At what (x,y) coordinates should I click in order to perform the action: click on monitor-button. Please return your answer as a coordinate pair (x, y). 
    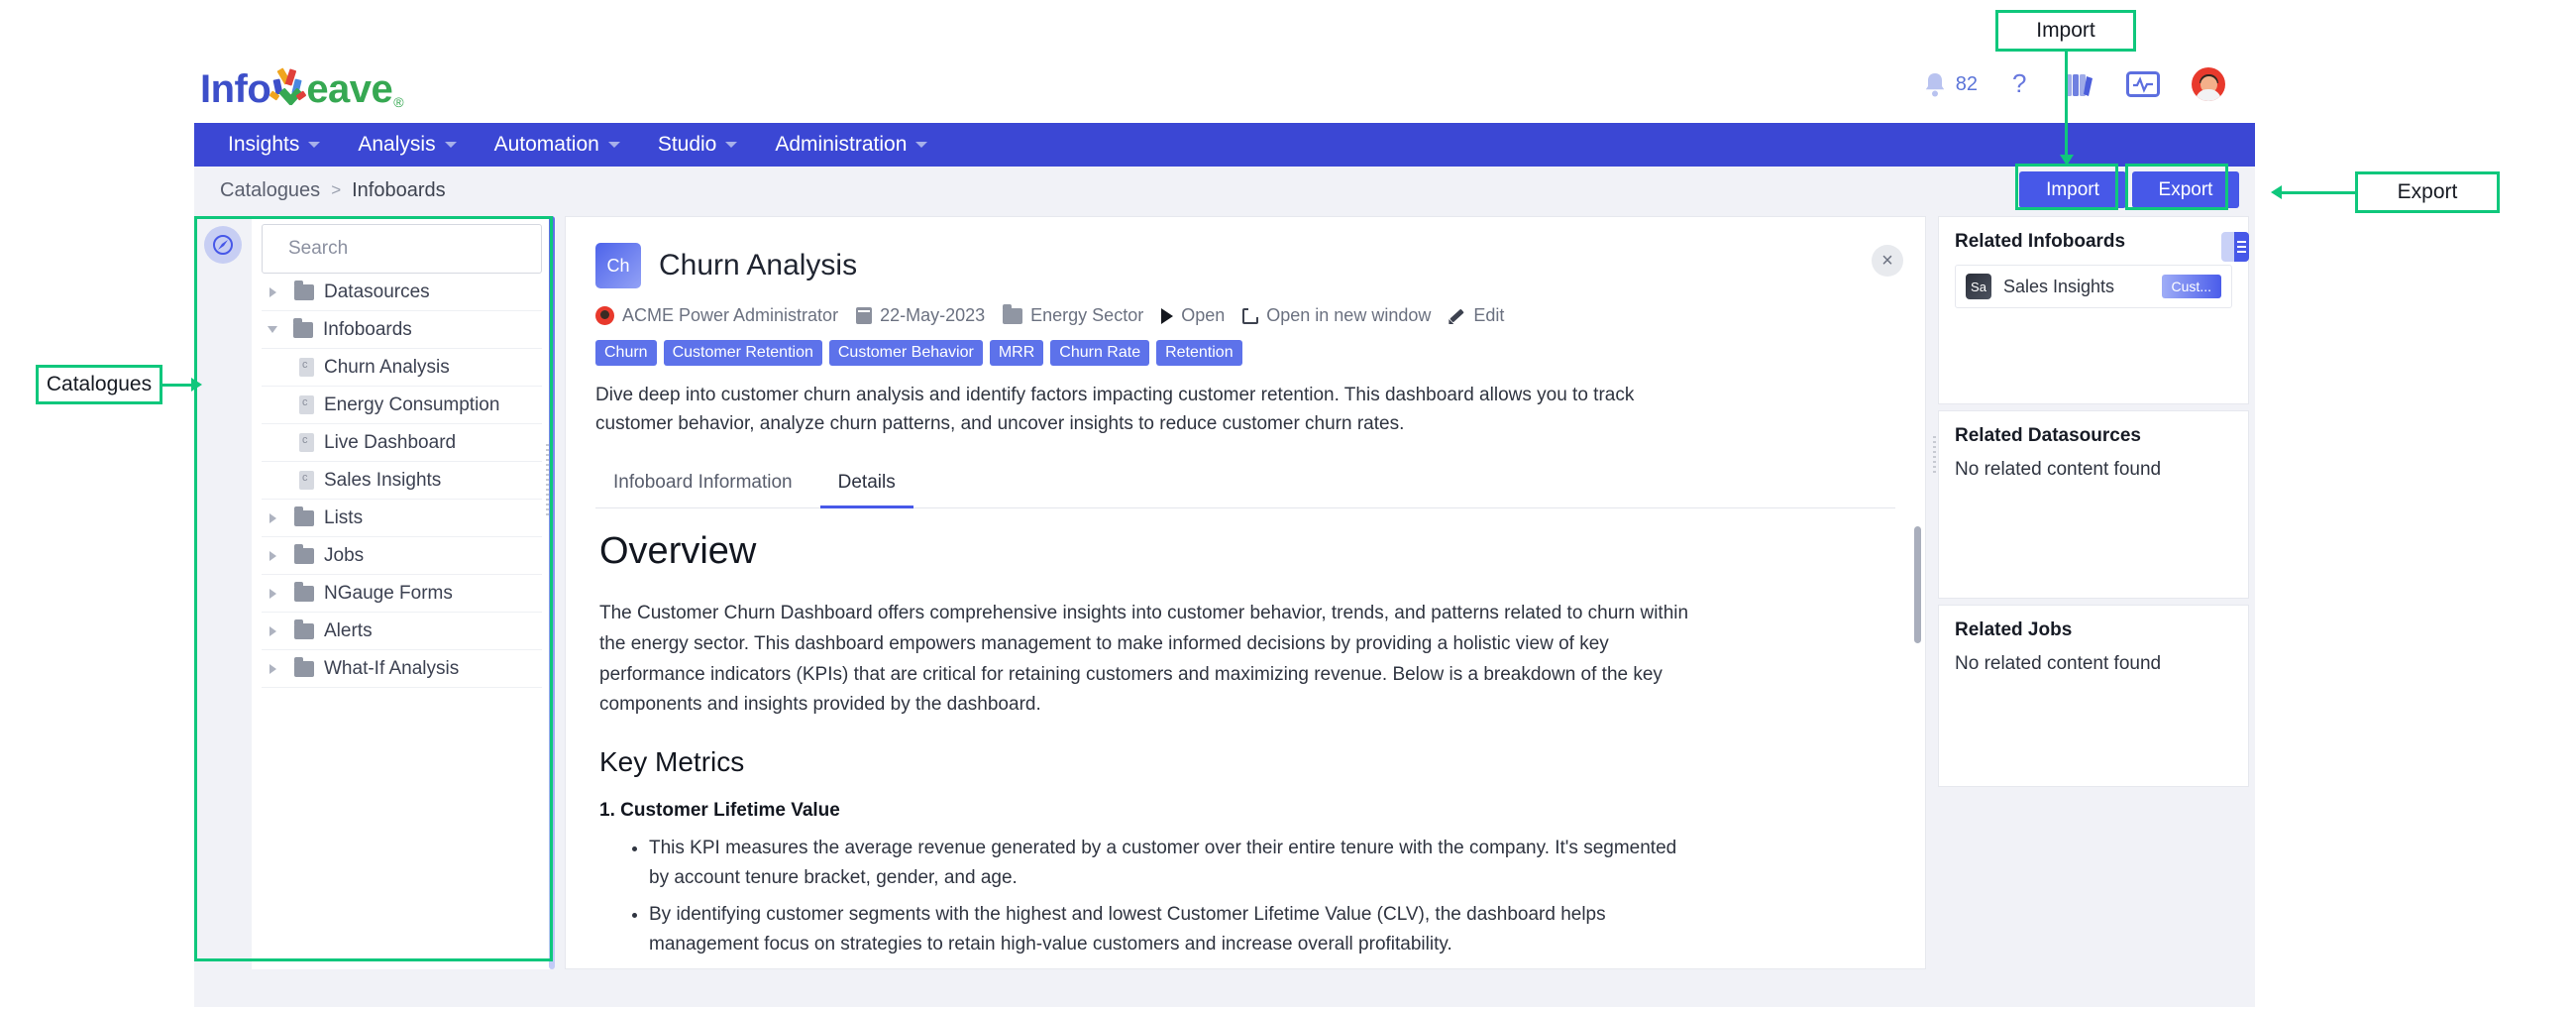
    Looking at the image, I should click on (2143, 84).